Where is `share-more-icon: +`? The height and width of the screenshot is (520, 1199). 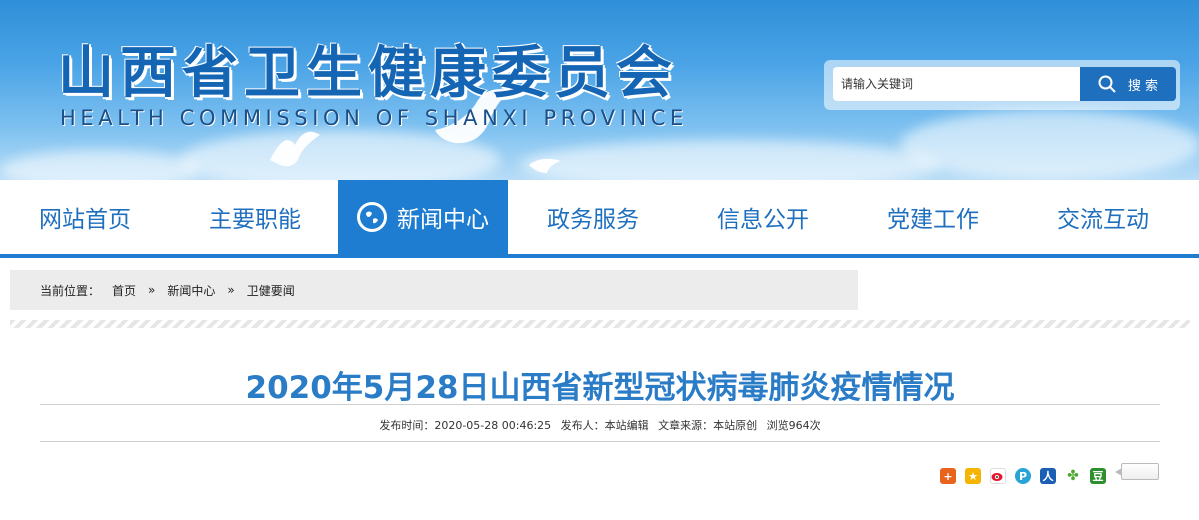 share-more-icon: + is located at coordinates (948, 476).